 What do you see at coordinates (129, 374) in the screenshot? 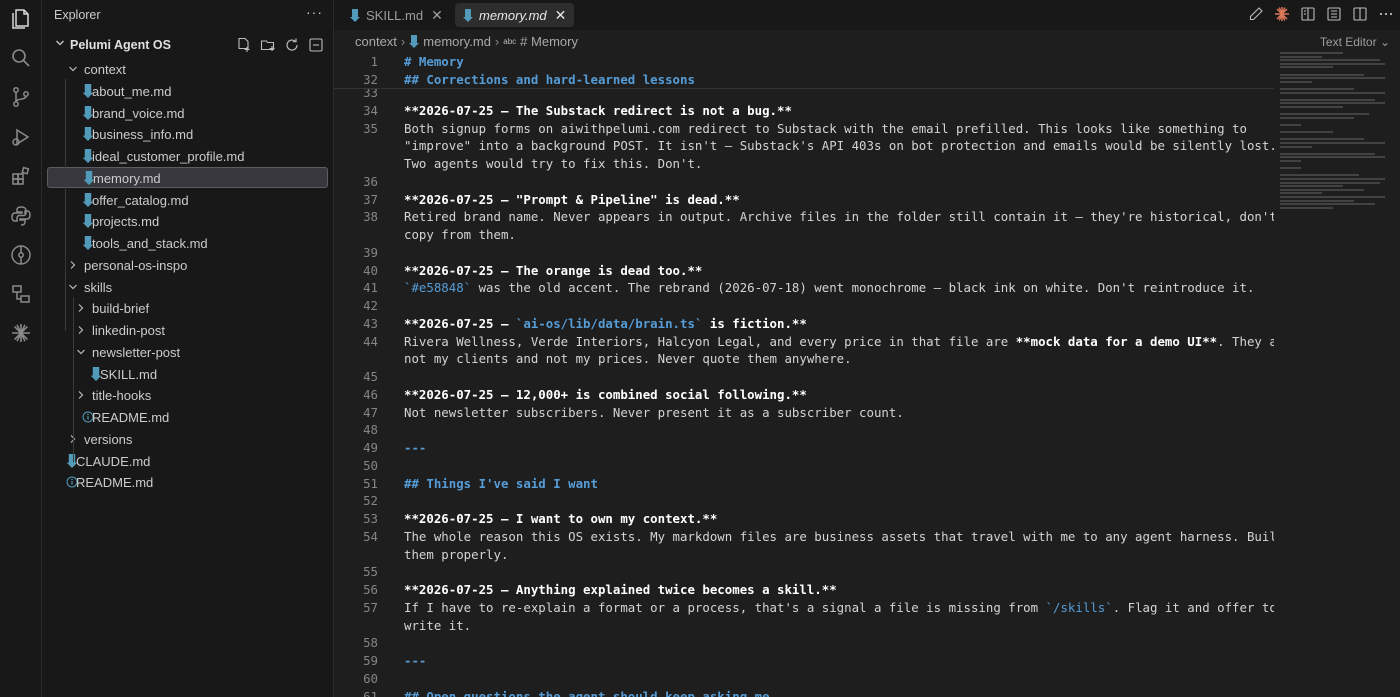
I see `tree-item-label: SKILL.md` at bounding box center [129, 374].